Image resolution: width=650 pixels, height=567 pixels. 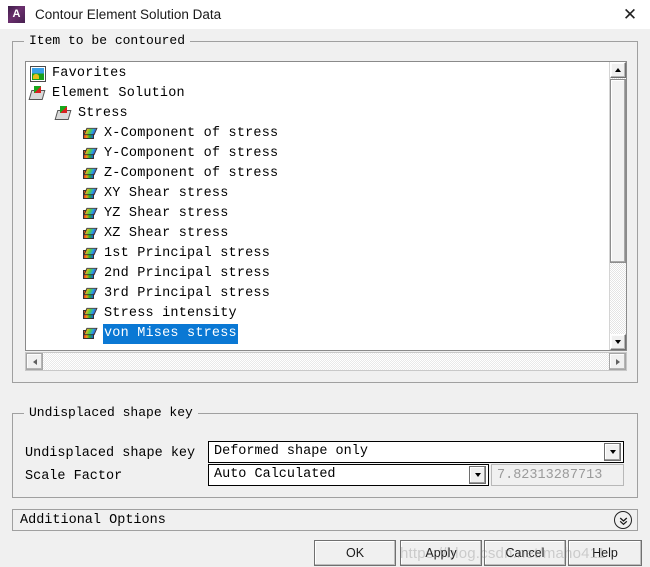 What do you see at coordinates (630, 14) in the screenshot?
I see `close-icon: ✕` at bounding box center [630, 14].